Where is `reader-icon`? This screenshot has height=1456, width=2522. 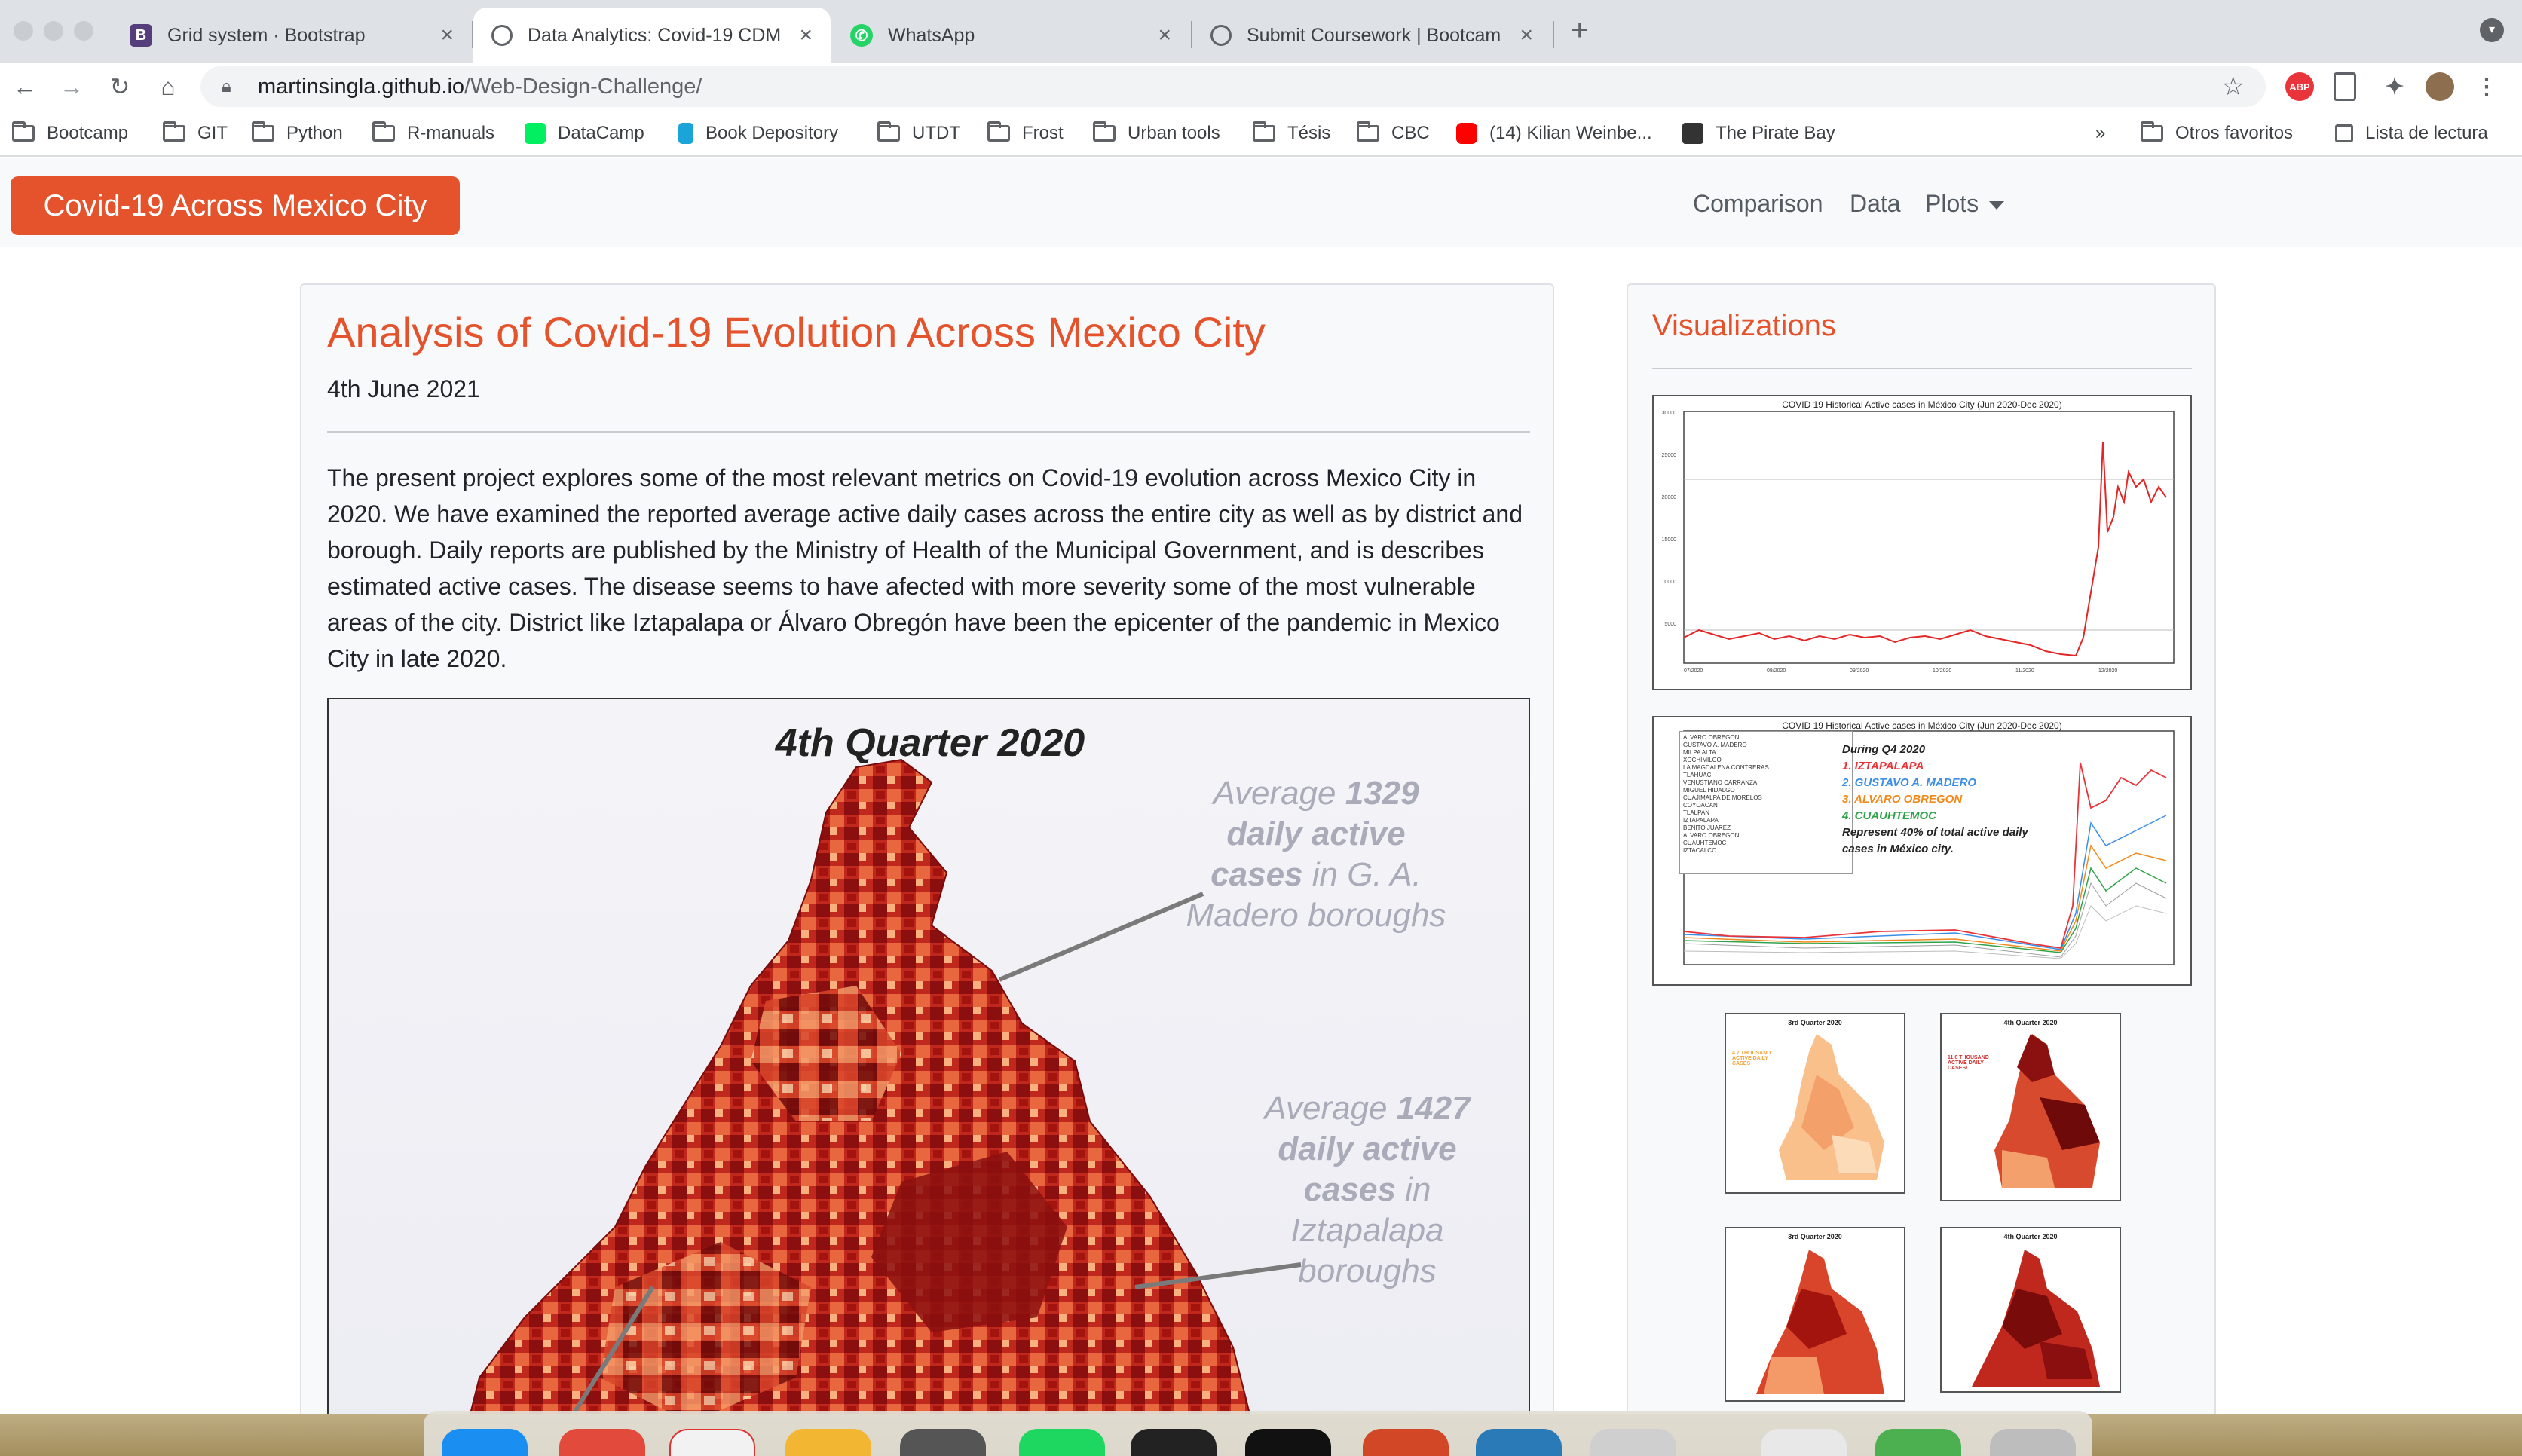 reader-icon is located at coordinates (2345, 86).